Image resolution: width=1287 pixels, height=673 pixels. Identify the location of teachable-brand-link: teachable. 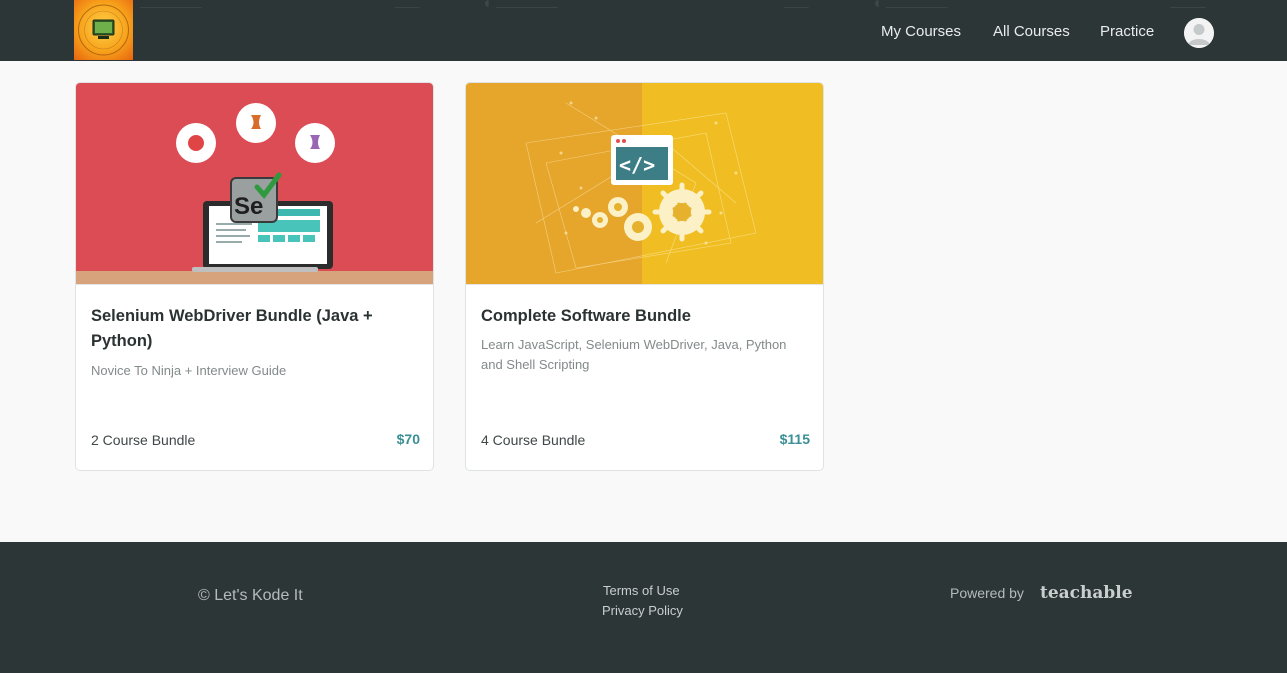
(1086, 593).